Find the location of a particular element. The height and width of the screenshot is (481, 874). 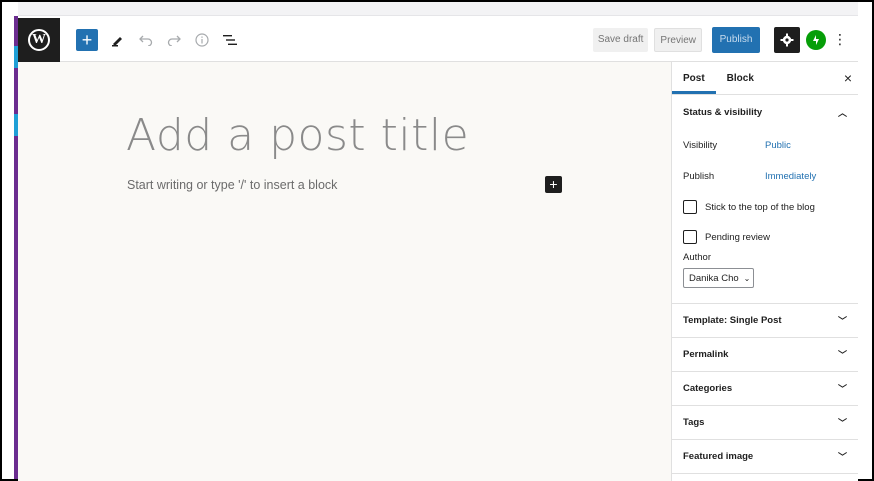

publish-date-link: Immediately is located at coordinates (790, 176).